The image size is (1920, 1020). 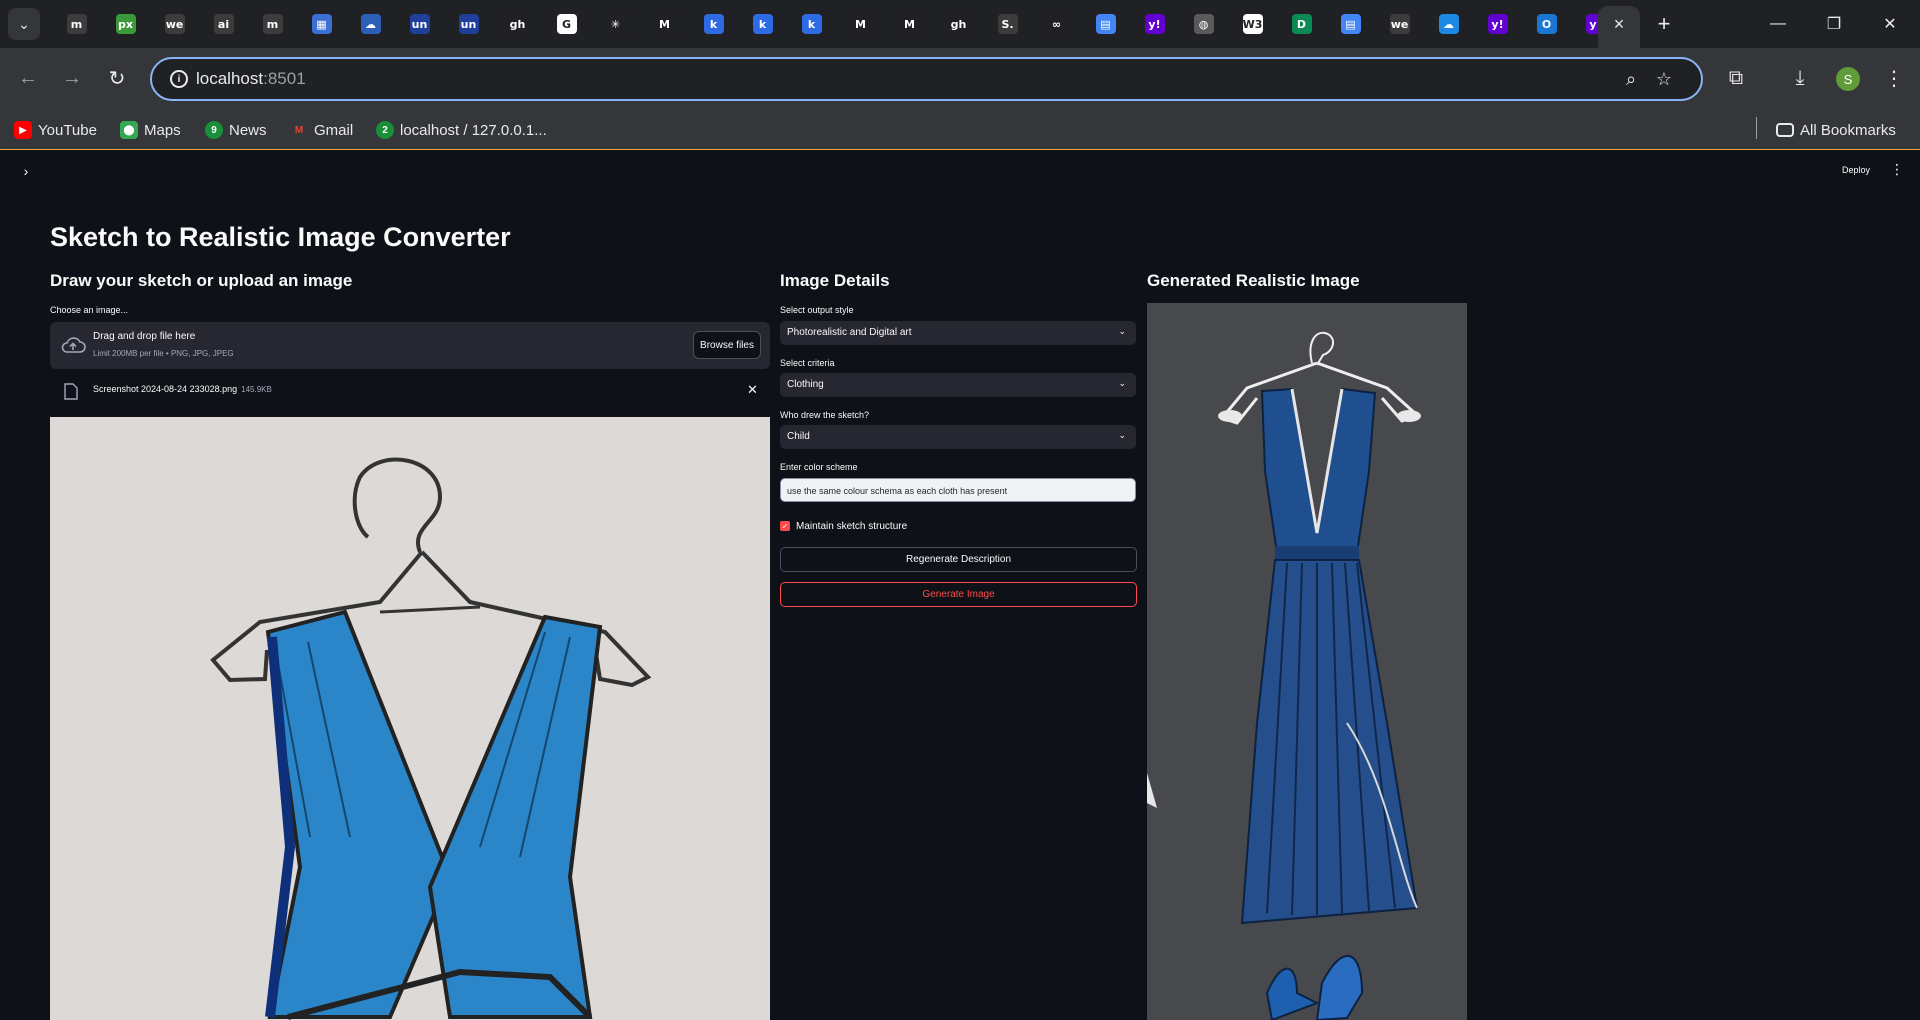 I want to click on browser-tab: S., so click(x=1007, y=24).